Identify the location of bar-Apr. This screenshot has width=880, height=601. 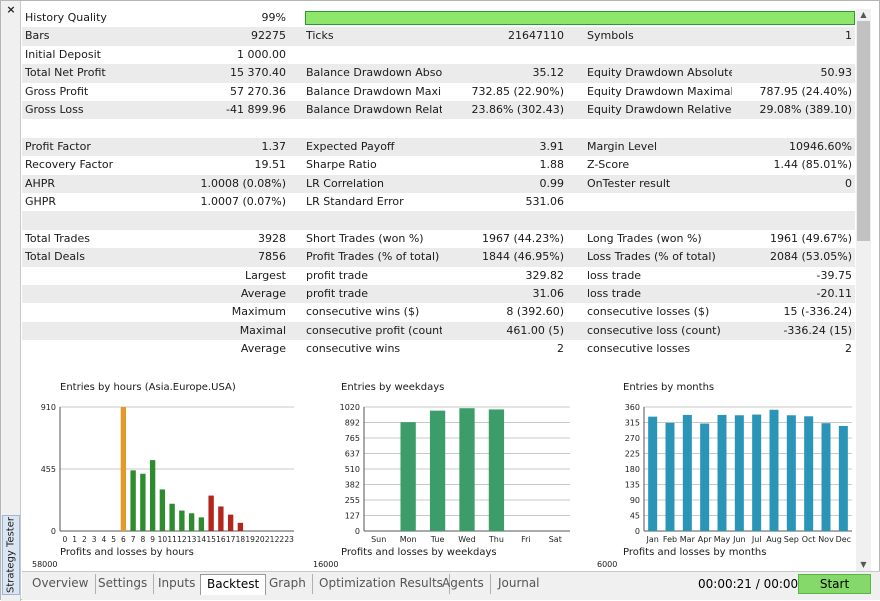
(705, 477).